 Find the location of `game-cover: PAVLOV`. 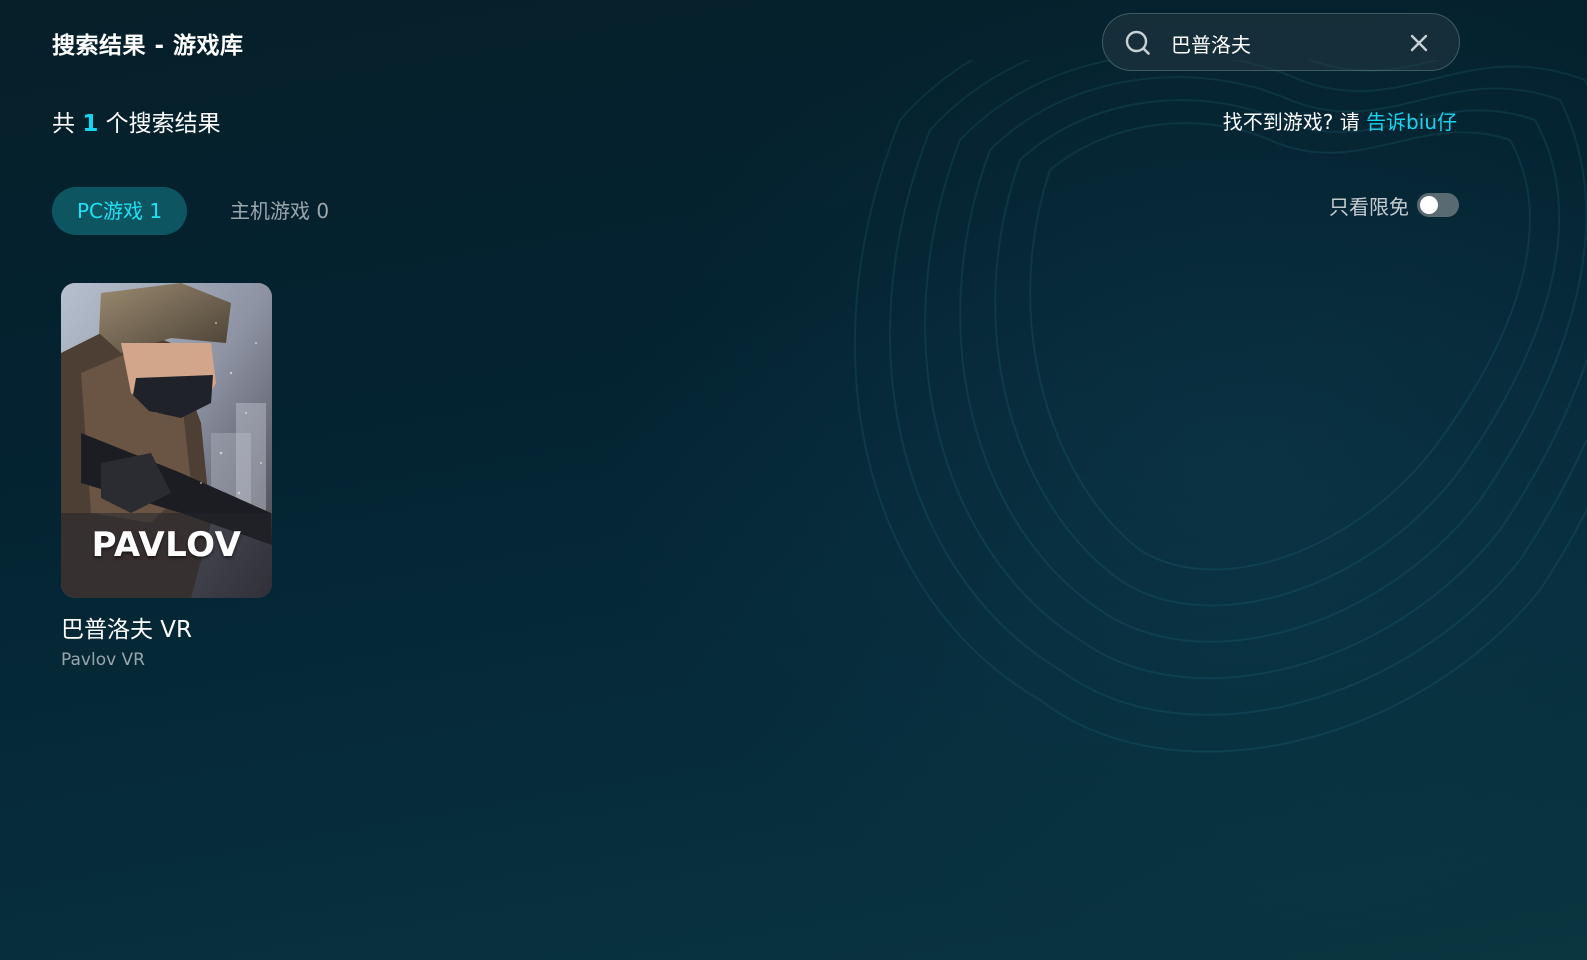

game-cover: PAVLOV is located at coordinates (166, 440).